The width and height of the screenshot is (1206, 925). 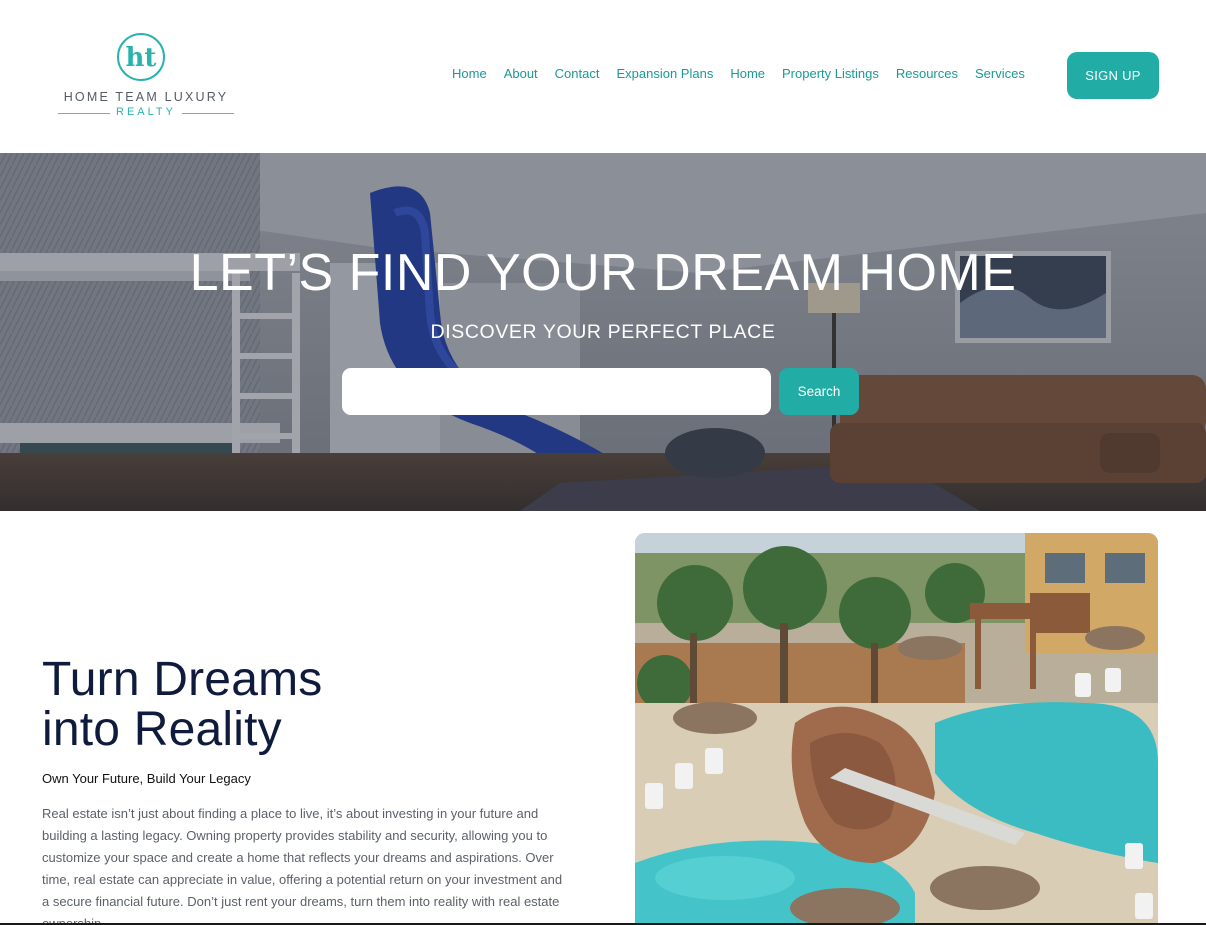 What do you see at coordinates (603, 273) in the screenshot?
I see `hero-title: LET’S FIND YOUR DREAM HOME` at bounding box center [603, 273].